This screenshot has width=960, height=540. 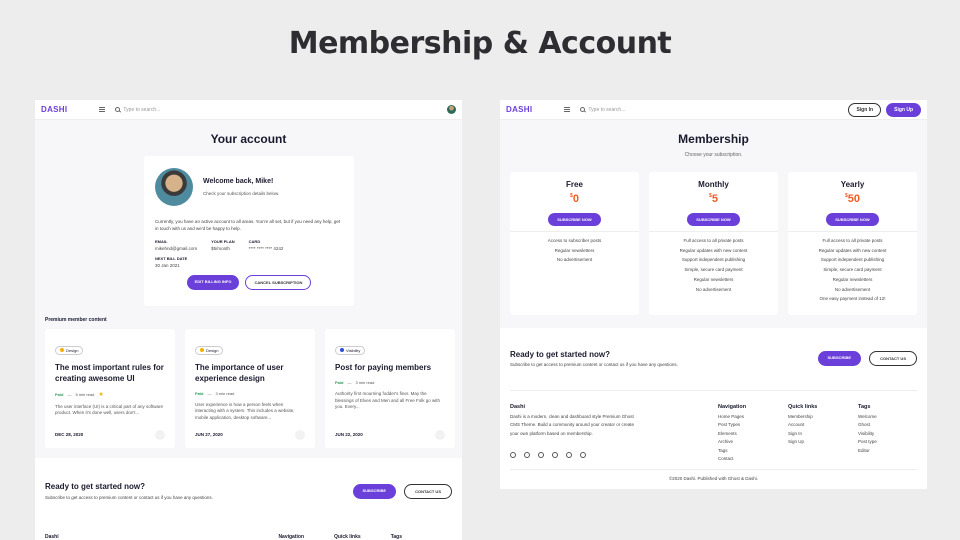 I want to click on top-bar: DASHI Type to search... Sign In Sign Up, so click(x=713, y=110).